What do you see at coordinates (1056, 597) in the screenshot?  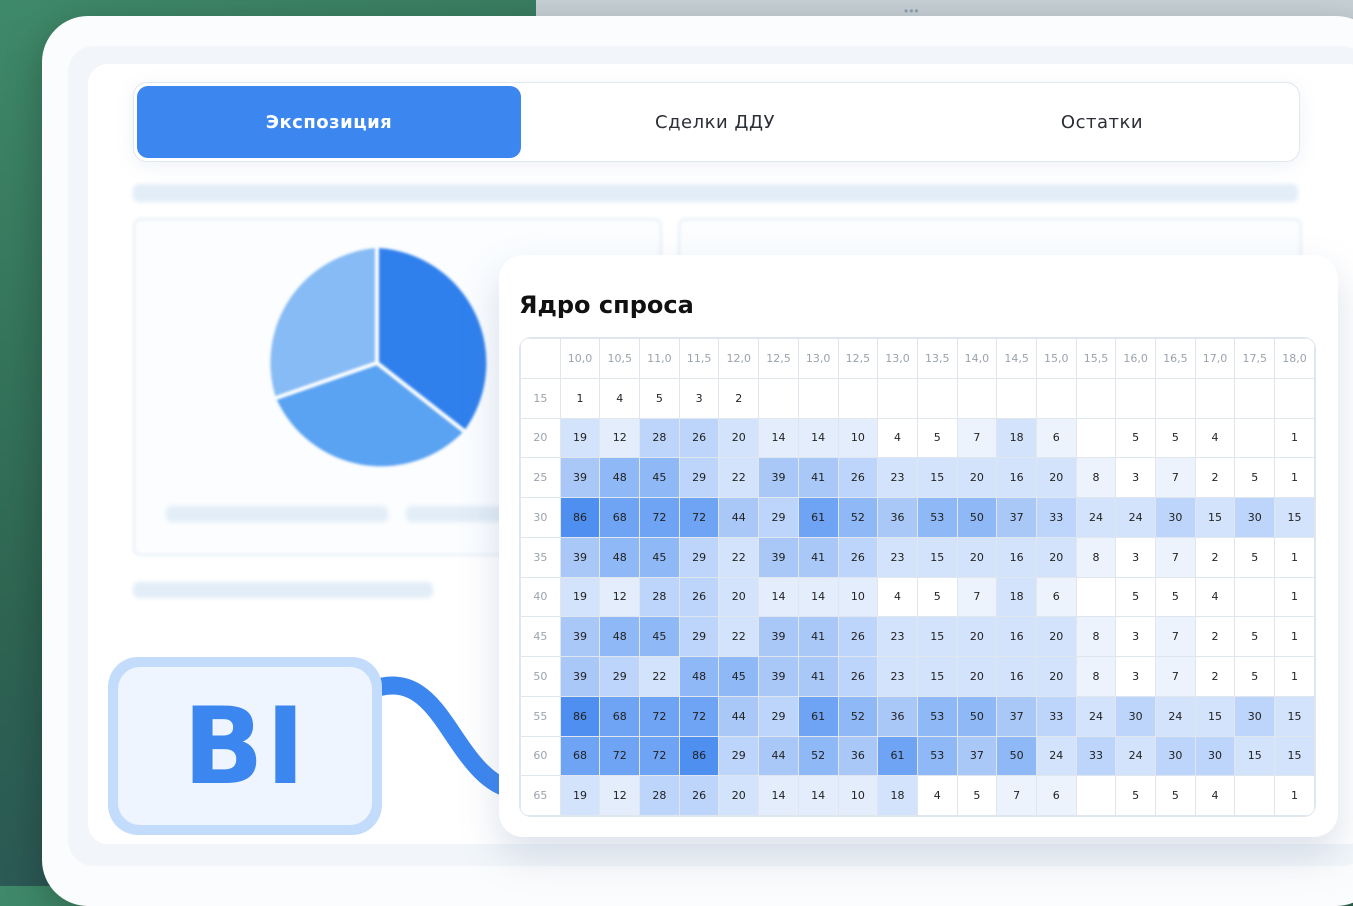 I see `heatmap-cell: 6` at bounding box center [1056, 597].